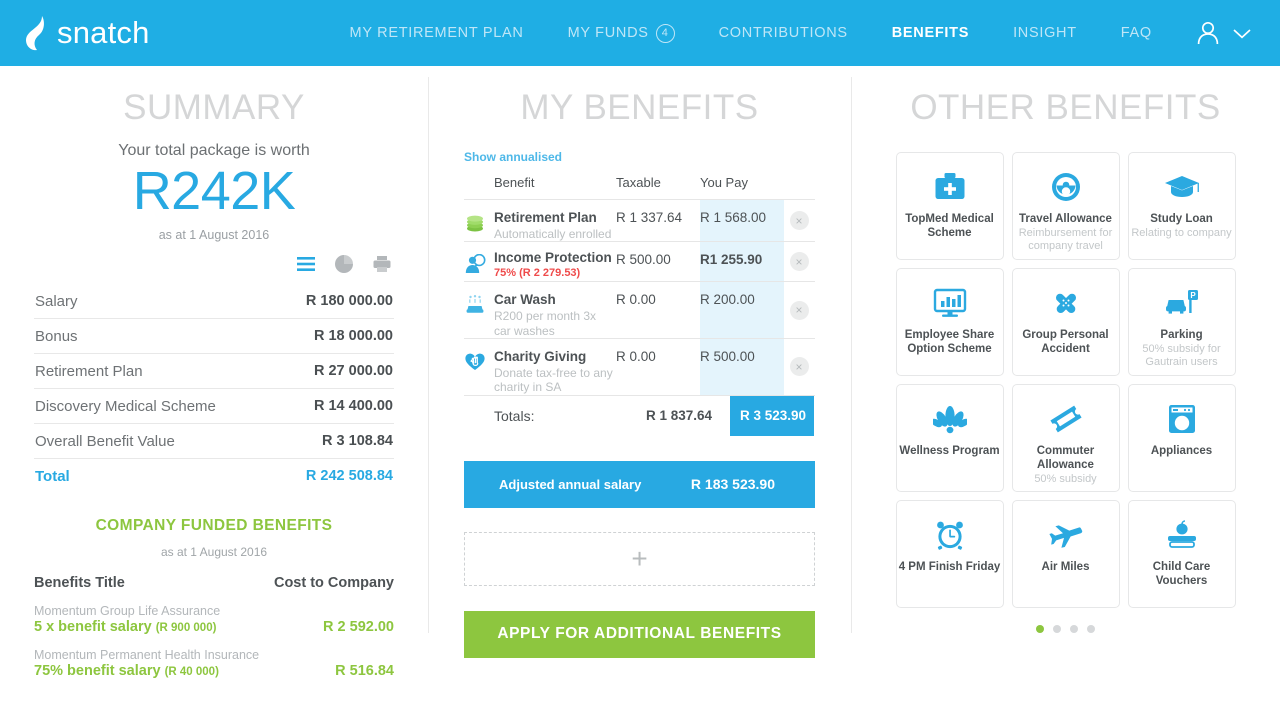  Describe the element at coordinates (639, 634) in the screenshot. I see `apply-for-additional-benefits-button: APPLY FOR ADDITIONAL BENEFITS` at that location.